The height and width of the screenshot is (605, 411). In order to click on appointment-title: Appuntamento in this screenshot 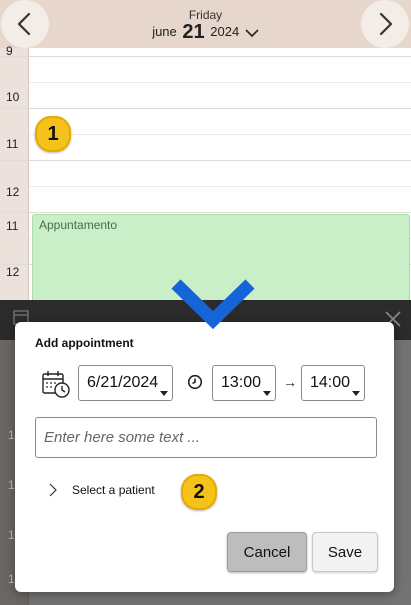, I will do `click(78, 225)`.